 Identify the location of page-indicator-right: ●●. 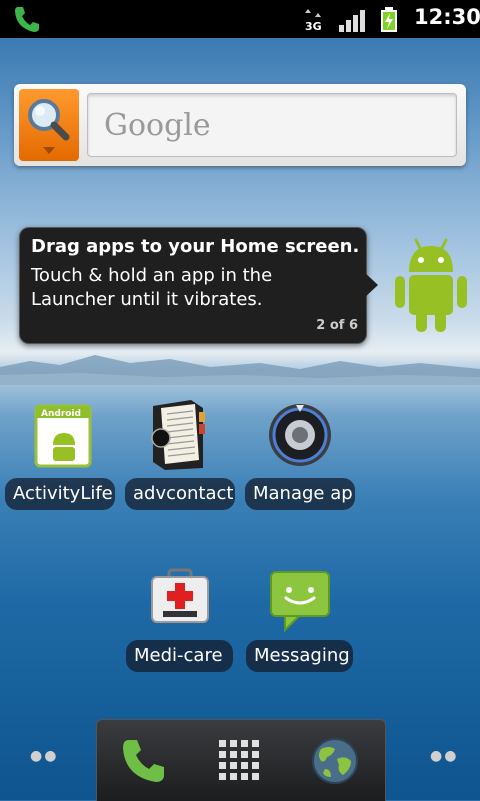
(444, 756).